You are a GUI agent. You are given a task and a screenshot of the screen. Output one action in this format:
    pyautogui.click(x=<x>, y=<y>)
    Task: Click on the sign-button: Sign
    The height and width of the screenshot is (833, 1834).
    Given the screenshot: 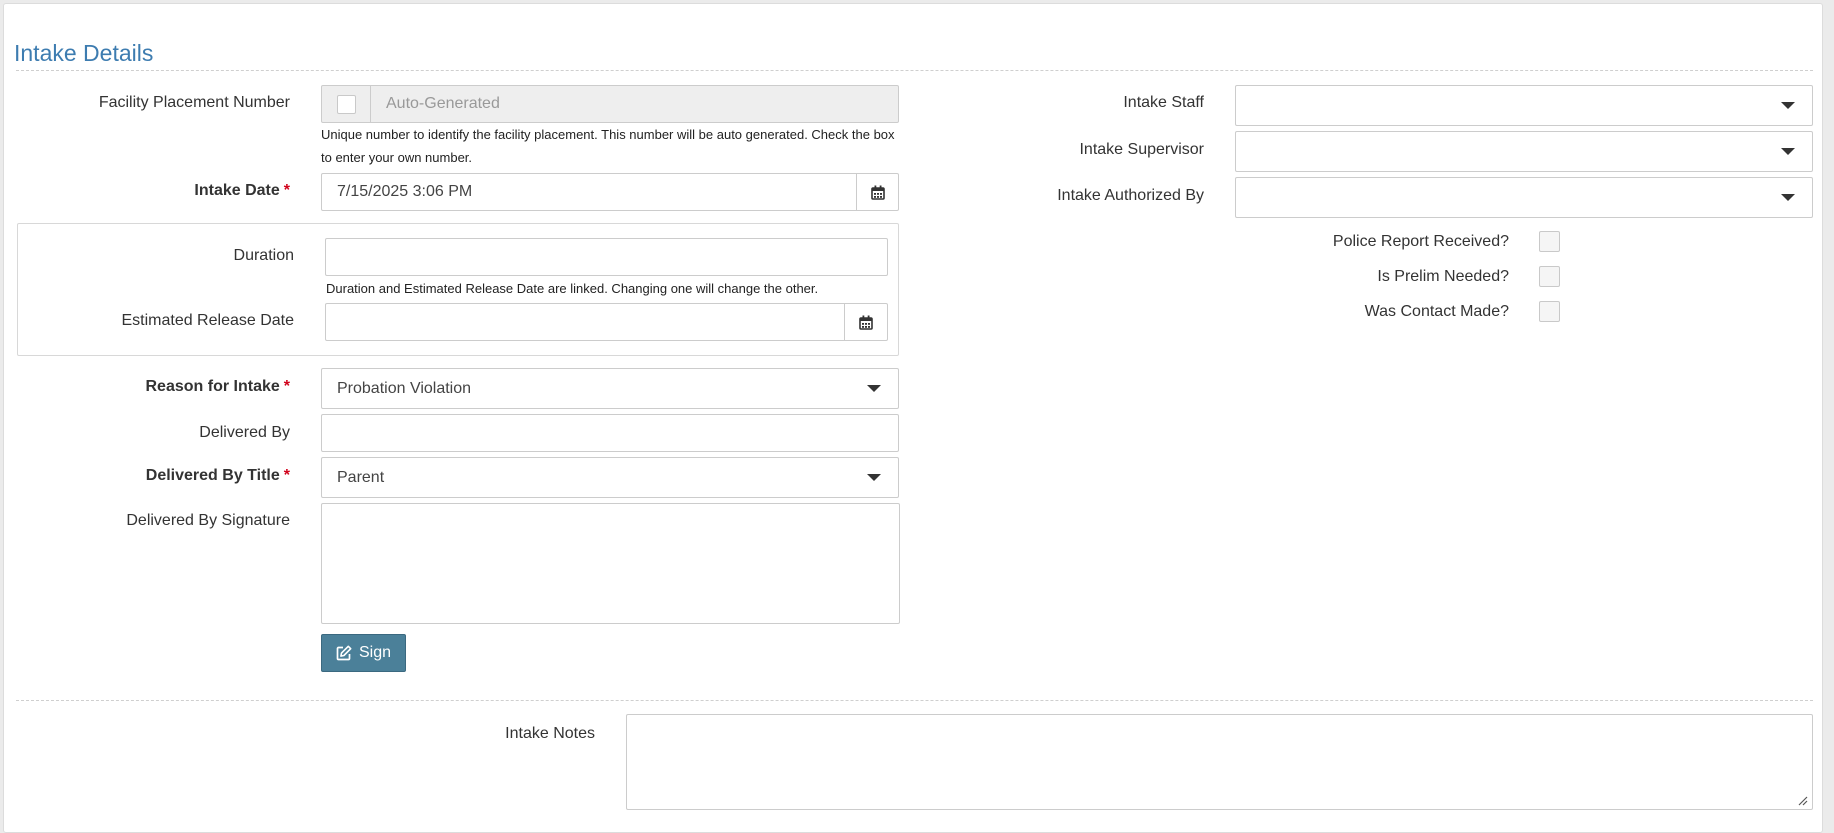 What is the action you would take?
    pyautogui.click(x=363, y=653)
    